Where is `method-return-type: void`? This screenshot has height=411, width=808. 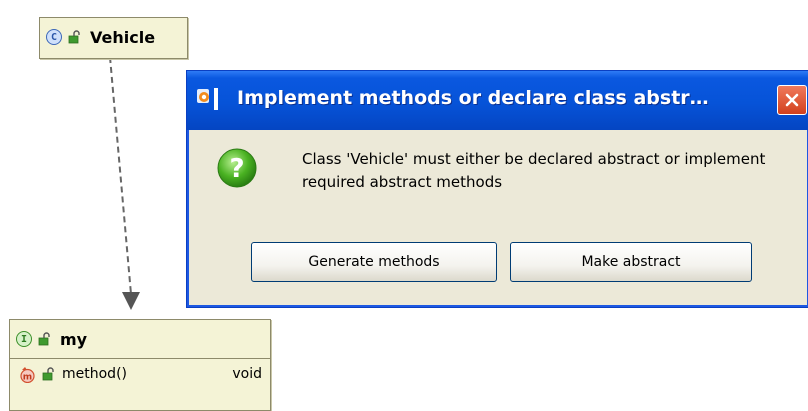 method-return-type: void is located at coordinates (247, 374).